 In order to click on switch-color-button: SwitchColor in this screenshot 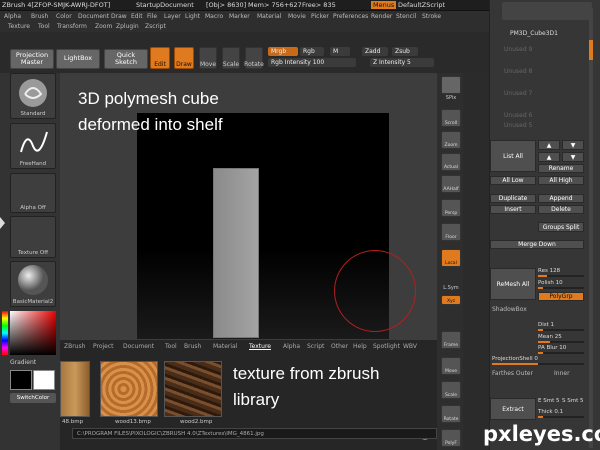, I will do `click(33, 398)`.